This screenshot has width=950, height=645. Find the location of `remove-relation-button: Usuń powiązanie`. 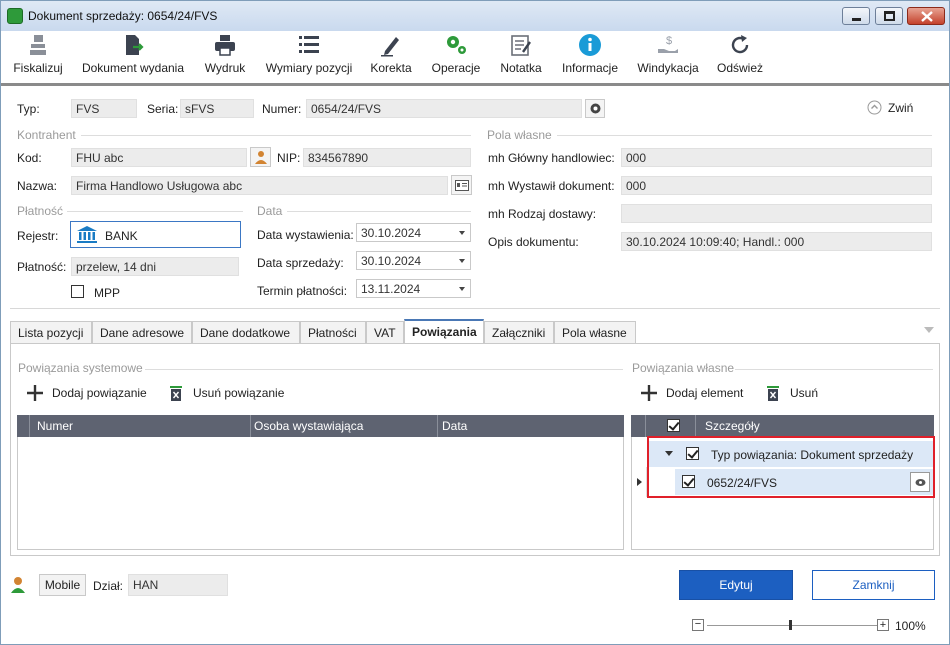

remove-relation-button: Usuń powiązanie is located at coordinates (227, 393).